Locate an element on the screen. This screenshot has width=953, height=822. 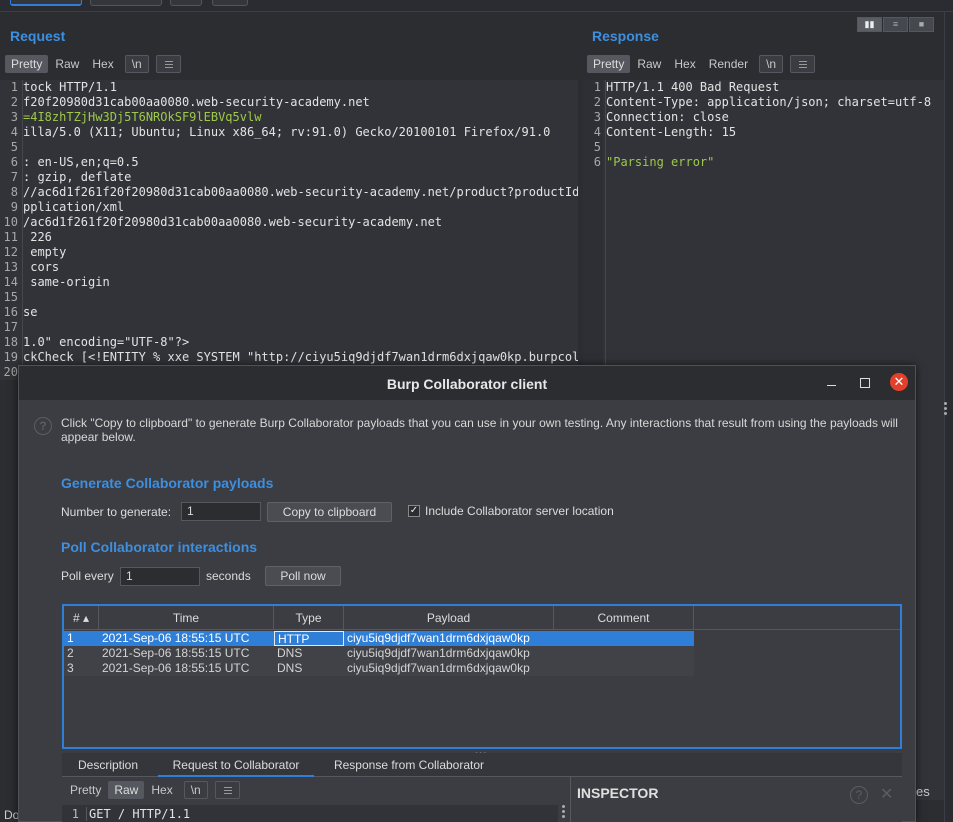
detail-resize-handle-icon is located at coordinates (565, 812).